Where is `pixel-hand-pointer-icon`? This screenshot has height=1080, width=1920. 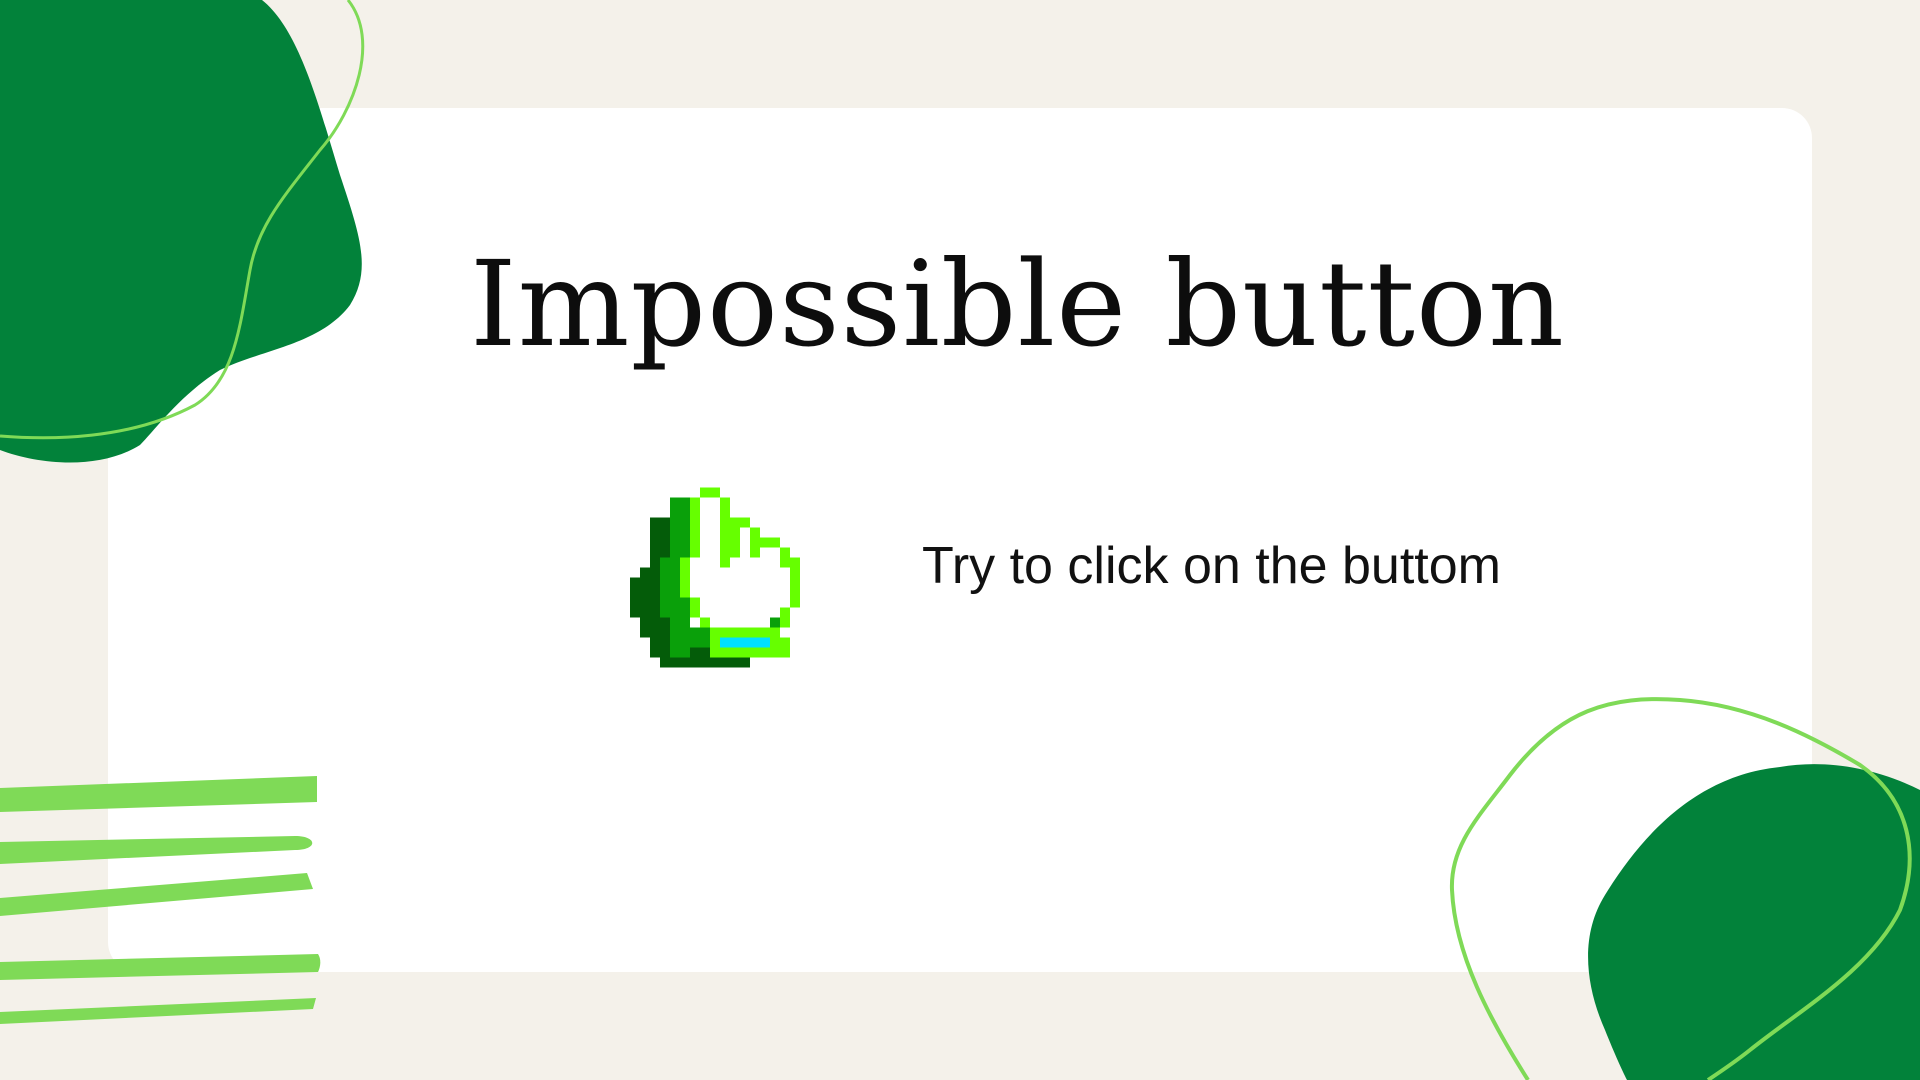
pixel-hand-pointer-icon is located at coordinates (715, 577).